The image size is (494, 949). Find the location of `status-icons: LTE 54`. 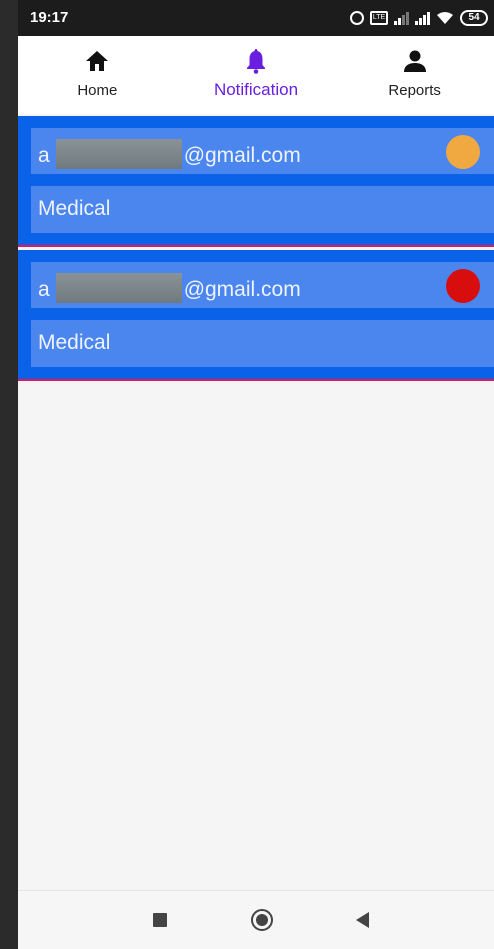

status-icons: LTE 54 is located at coordinates (419, 18).